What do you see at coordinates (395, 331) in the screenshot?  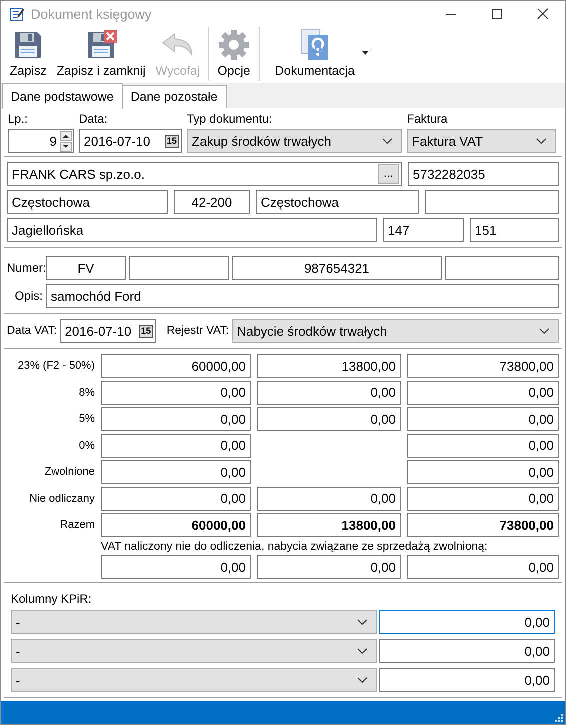 I see `vat-register-dropdown: Nabycie środków trwałych` at bounding box center [395, 331].